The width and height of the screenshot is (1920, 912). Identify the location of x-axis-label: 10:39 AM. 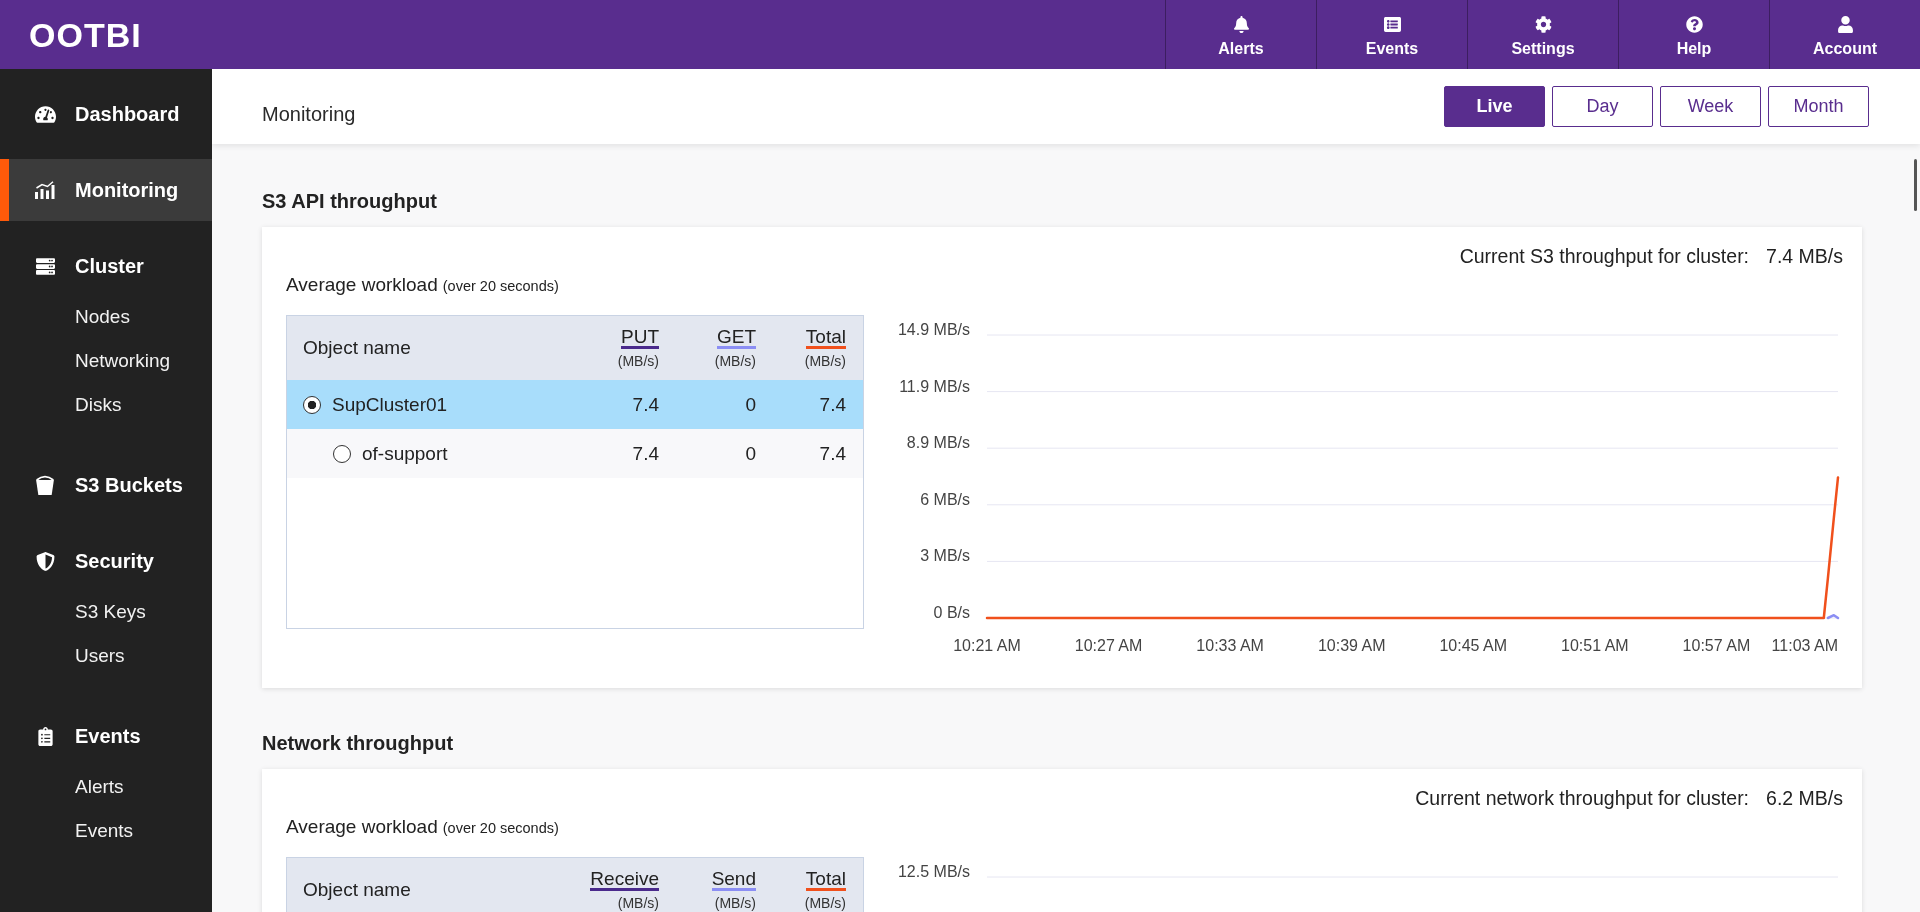
(1351, 645).